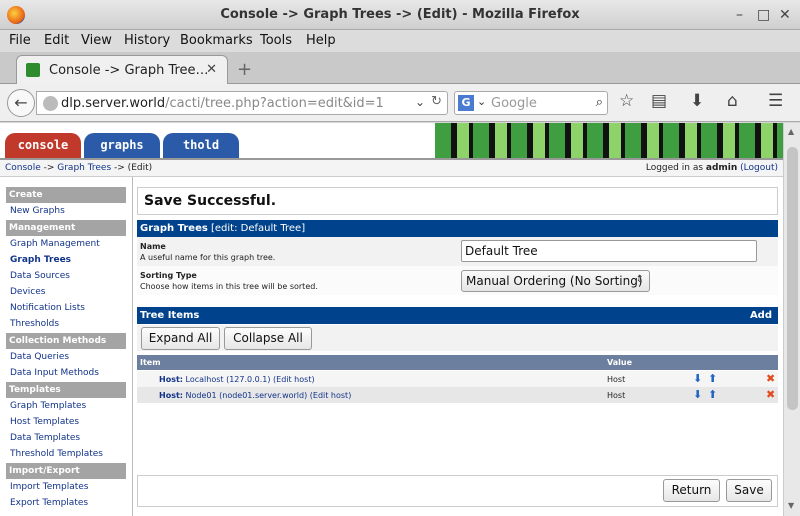 This screenshot has width=800, height=516. I want to click on menu-help: Help, so click(321, 40).